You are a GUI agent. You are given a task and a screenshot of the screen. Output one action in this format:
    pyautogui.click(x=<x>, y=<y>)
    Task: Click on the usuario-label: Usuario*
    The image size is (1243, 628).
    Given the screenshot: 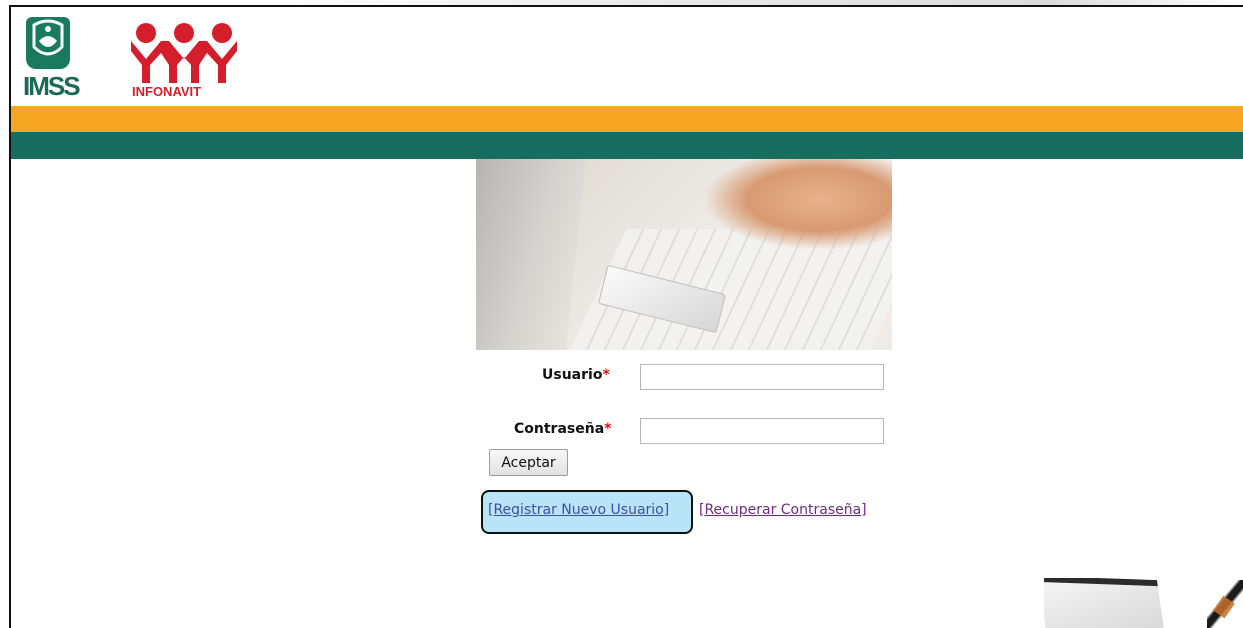 What is the action you would take?
    pyautogui.click(x=576, y=375)
    